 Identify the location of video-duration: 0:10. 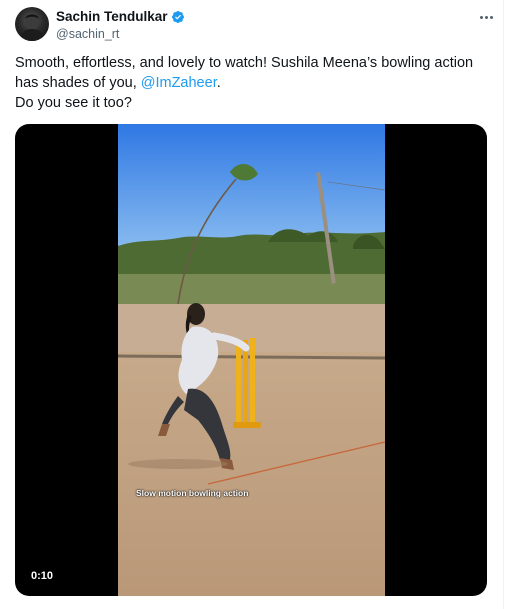
(42, 576).